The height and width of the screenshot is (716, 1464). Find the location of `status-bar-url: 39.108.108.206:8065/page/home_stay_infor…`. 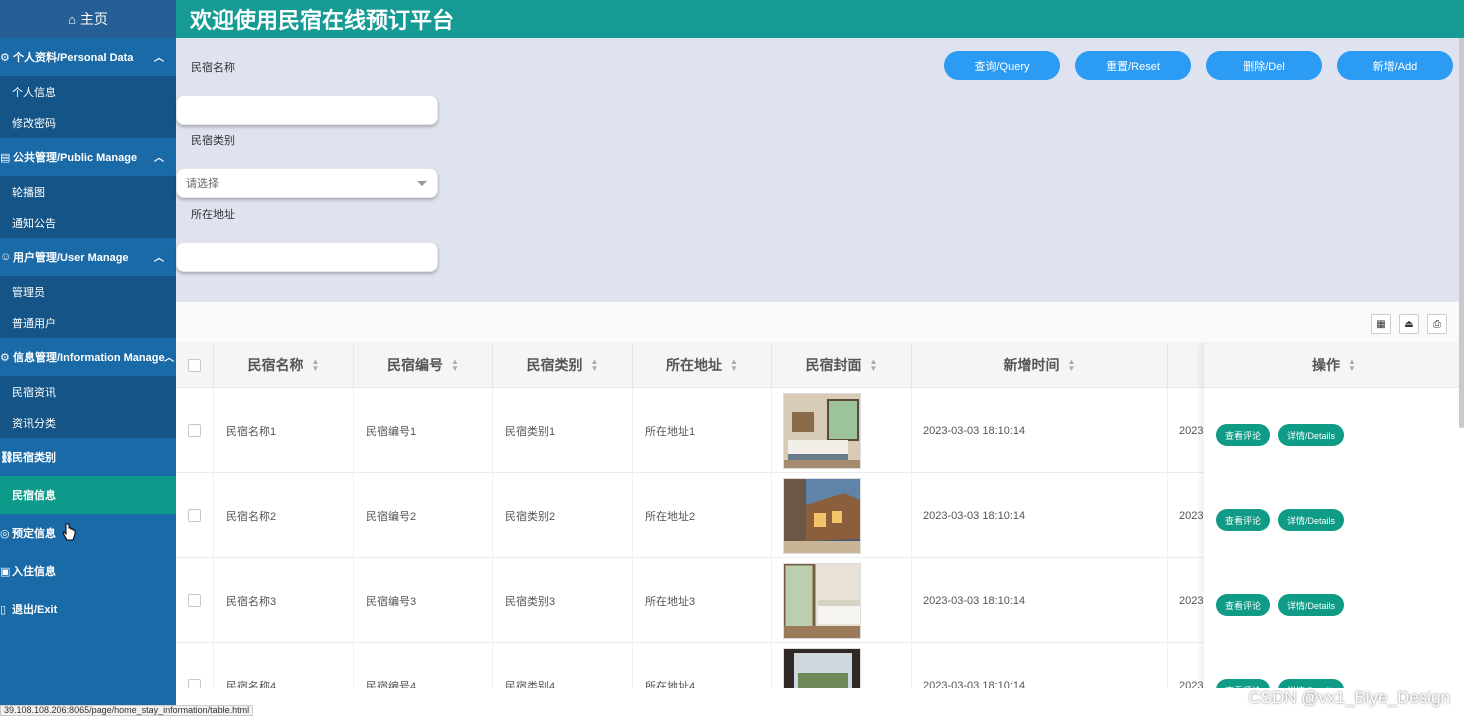

status-bar-url: 39.108.108.206:8065/page/home_stay_infor… is located at coordinates (127, 710).